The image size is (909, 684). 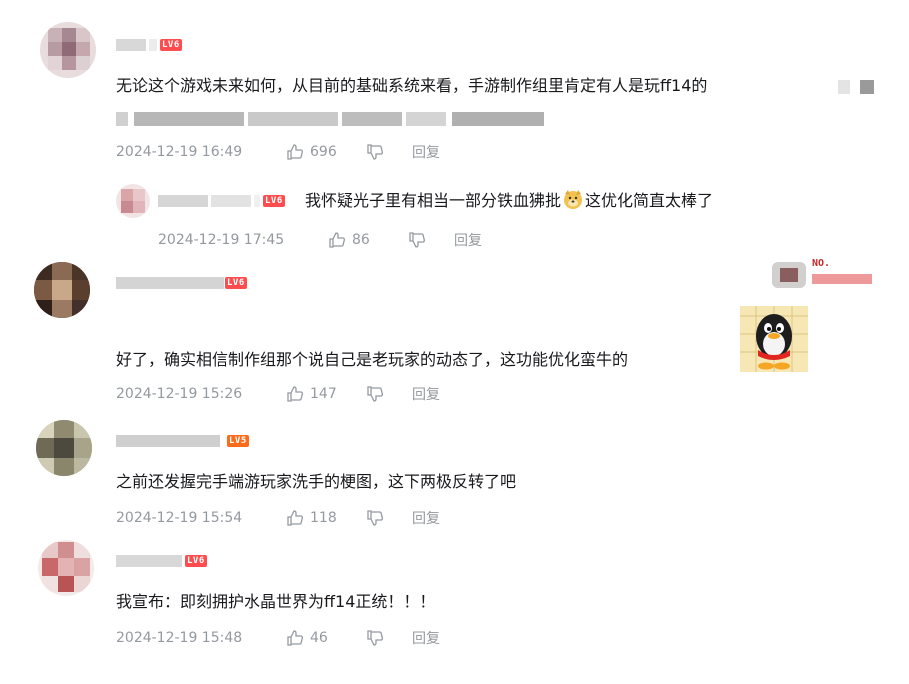 What do you see at coordinates (774, 339) in the screenshot?
I see `qq-penguin-sticker` at bounding box center [774, 339].